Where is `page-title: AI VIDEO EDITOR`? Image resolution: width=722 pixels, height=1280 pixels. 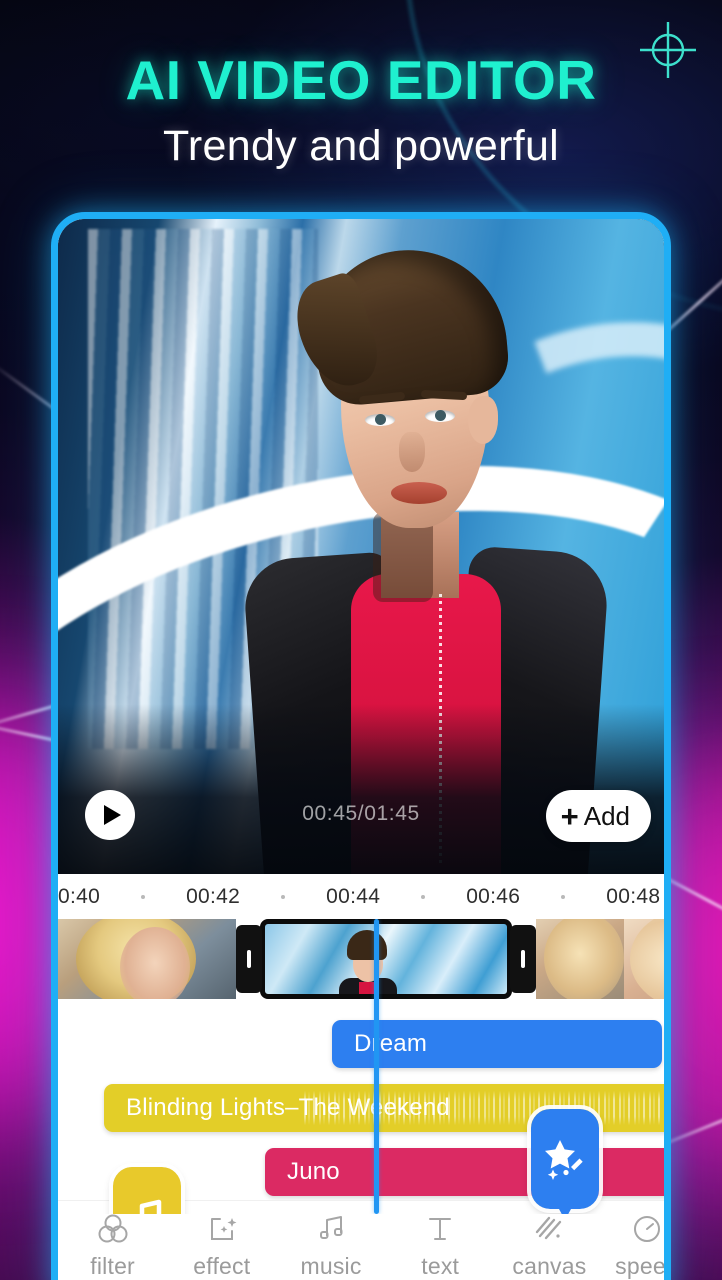
page-title: AI VIDEO EDITOR is located at coordinates (361, 80).